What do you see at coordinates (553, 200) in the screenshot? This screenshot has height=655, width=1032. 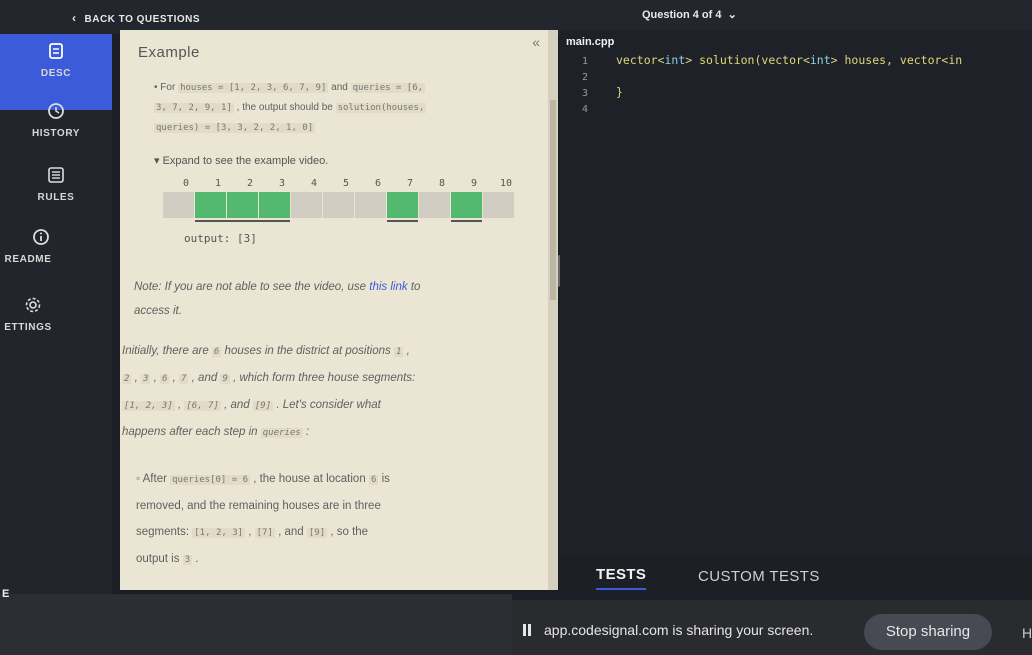 I see `scrollbar-thumb` at bounding box center [553, 200].